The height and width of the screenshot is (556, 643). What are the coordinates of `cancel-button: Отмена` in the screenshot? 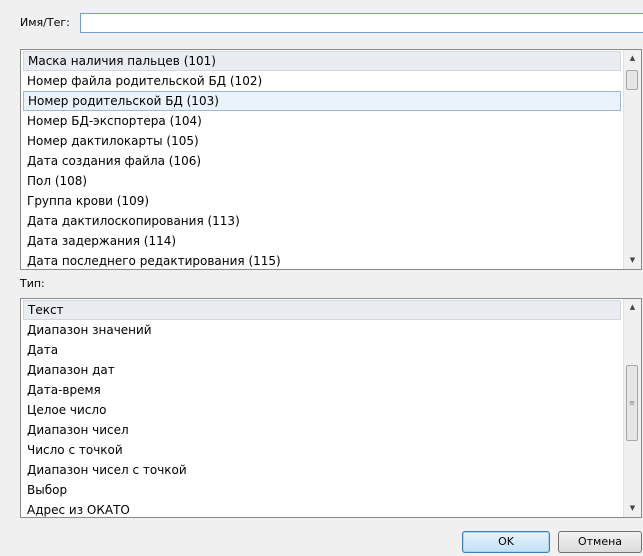 It's located at (600, 542).